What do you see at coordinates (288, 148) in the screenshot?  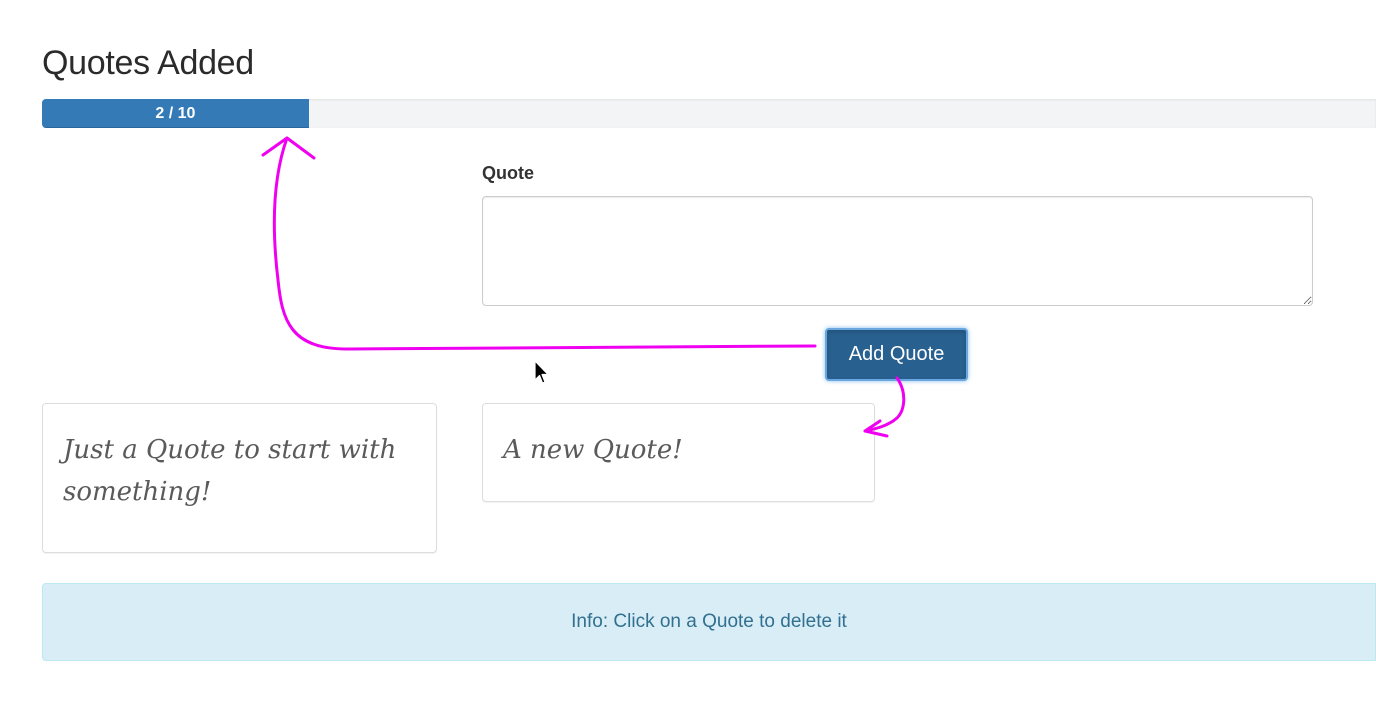 I see `annotation-arrowhead-progress` at bounding box center [288, 148].